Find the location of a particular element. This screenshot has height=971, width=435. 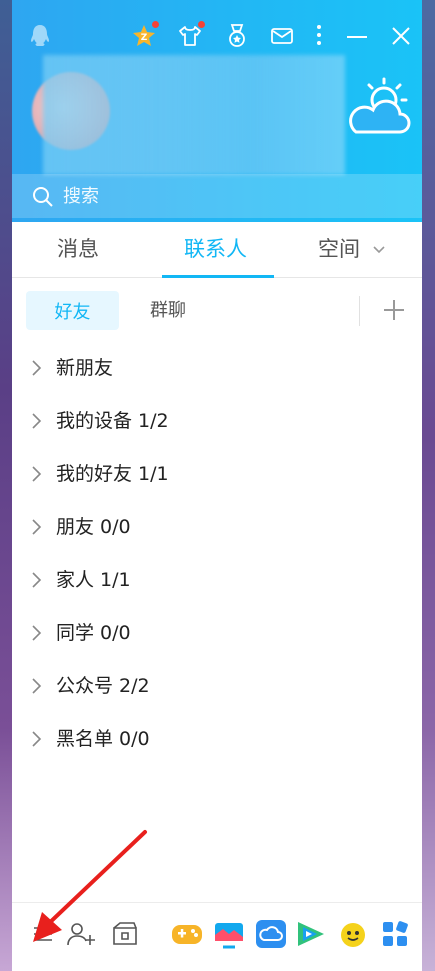

list-item-label: 同学 0/0 is located at coordinates (93, 633).